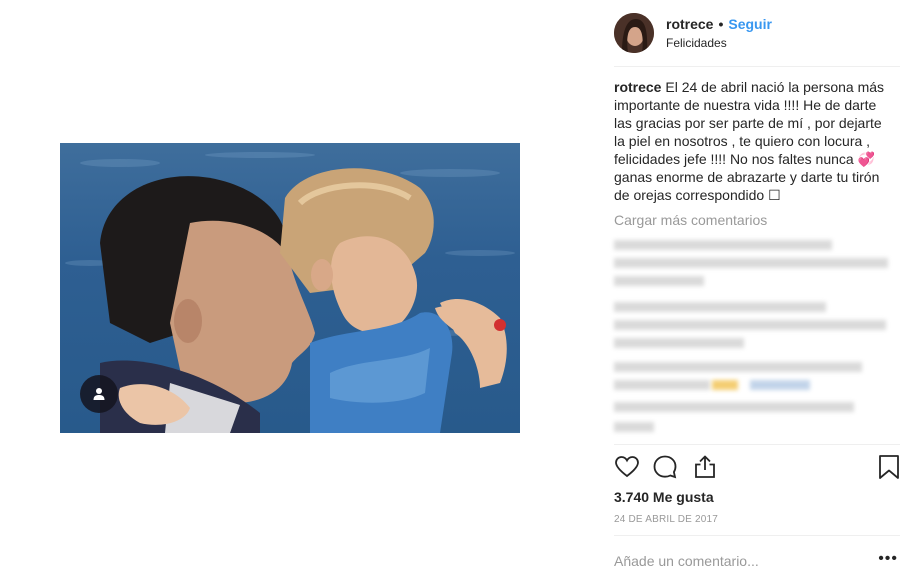  What do you see at coordinates (719, 43) in the screenshot?
I see `location-link: Felicidades` at bounding box center [719, 43].